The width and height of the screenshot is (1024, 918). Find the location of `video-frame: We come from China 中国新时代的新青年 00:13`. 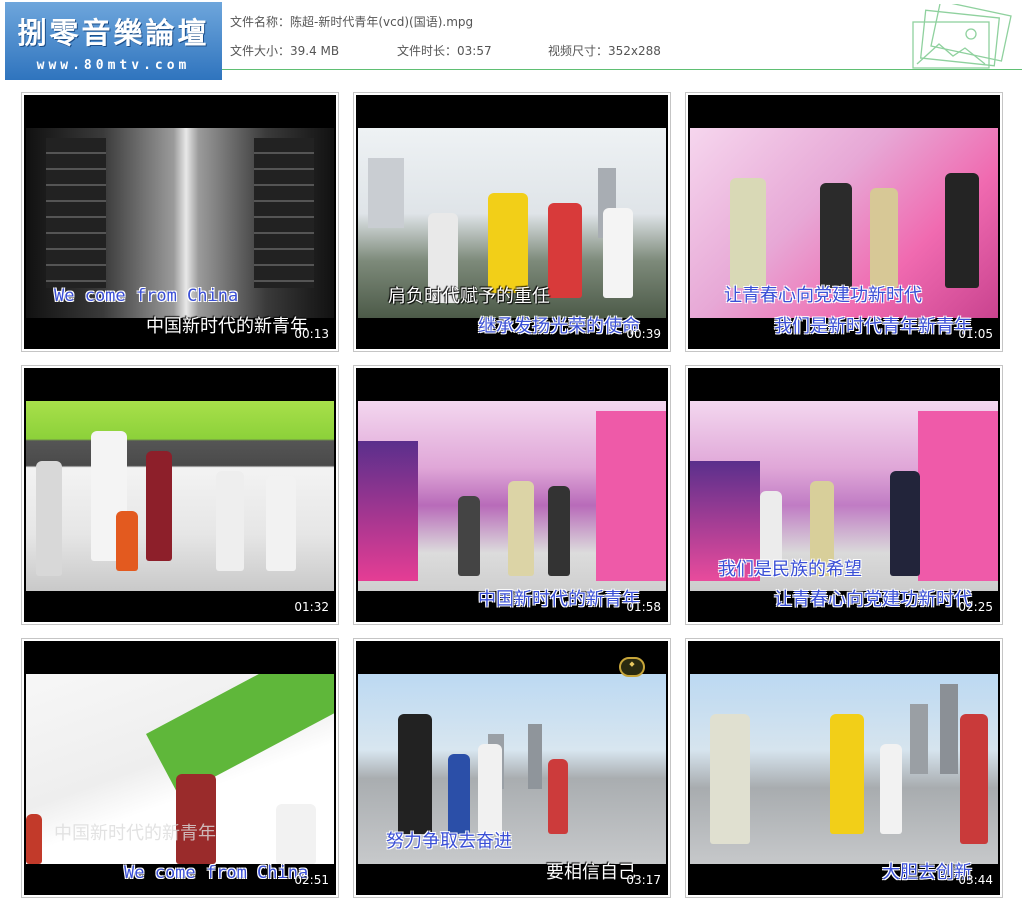

video-frame: We come from China 中国新时代的新青年 00:13 is located at coordinates (180, 222).